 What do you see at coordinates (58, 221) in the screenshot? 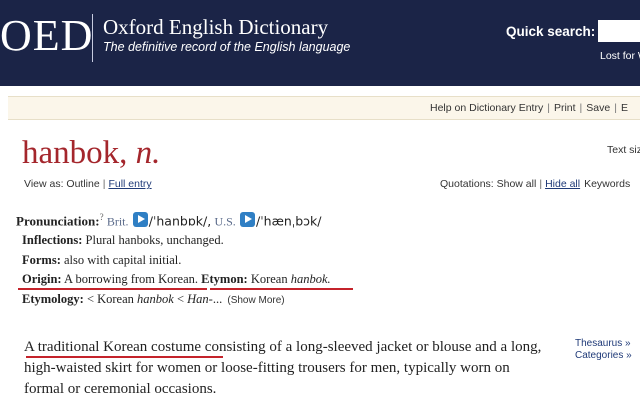
I see `pronunciation-label: Pronunciation:` at bounding box center [58, 221].